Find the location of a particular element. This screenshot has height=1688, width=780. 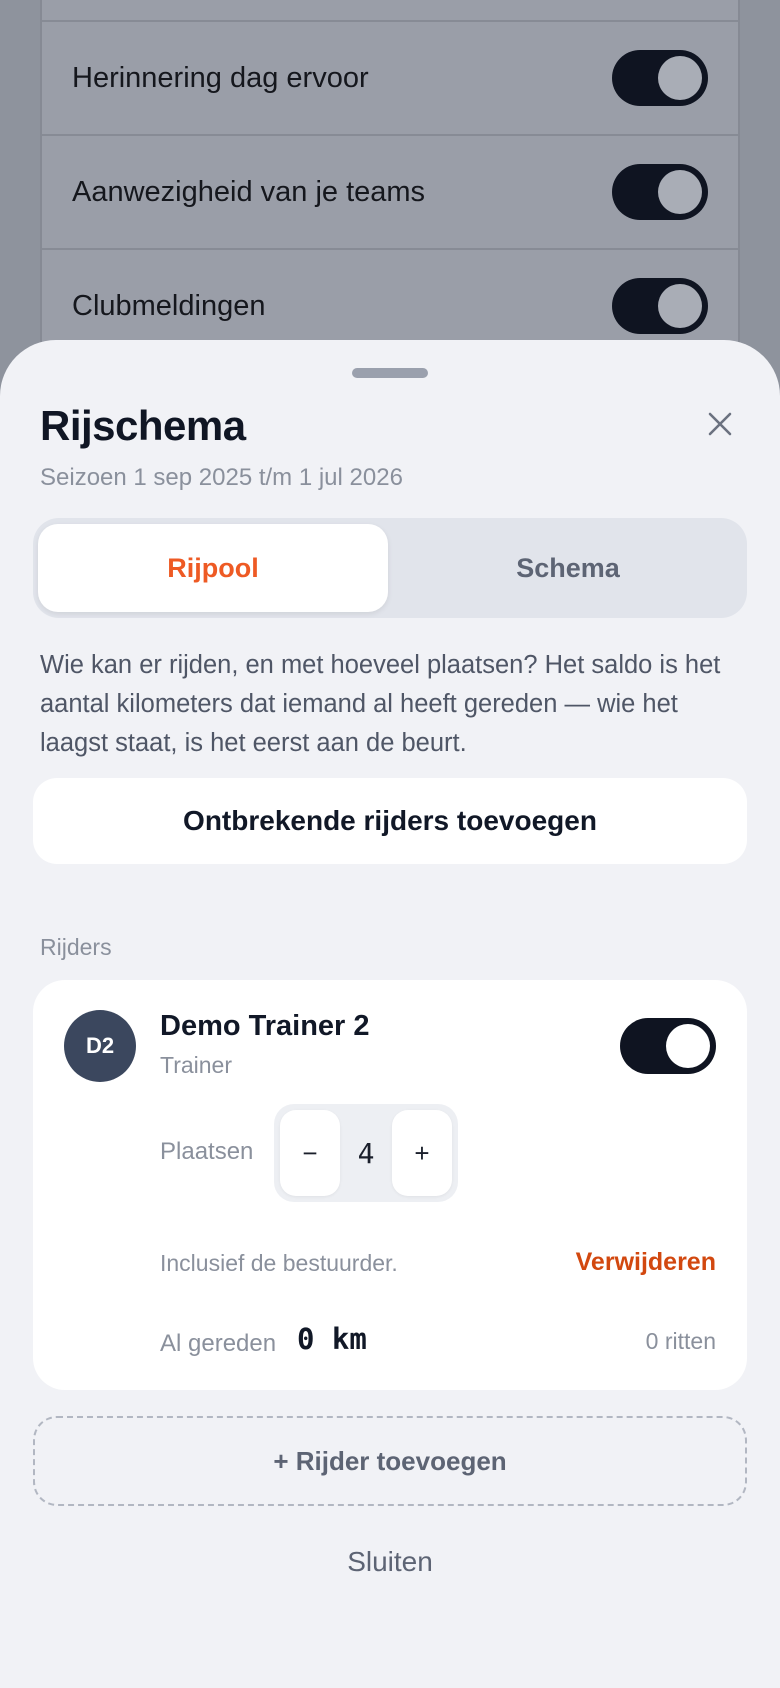

add-missing-riders-button: Ontbrekende rijders toevoegen is located at coordinates (390, 821).